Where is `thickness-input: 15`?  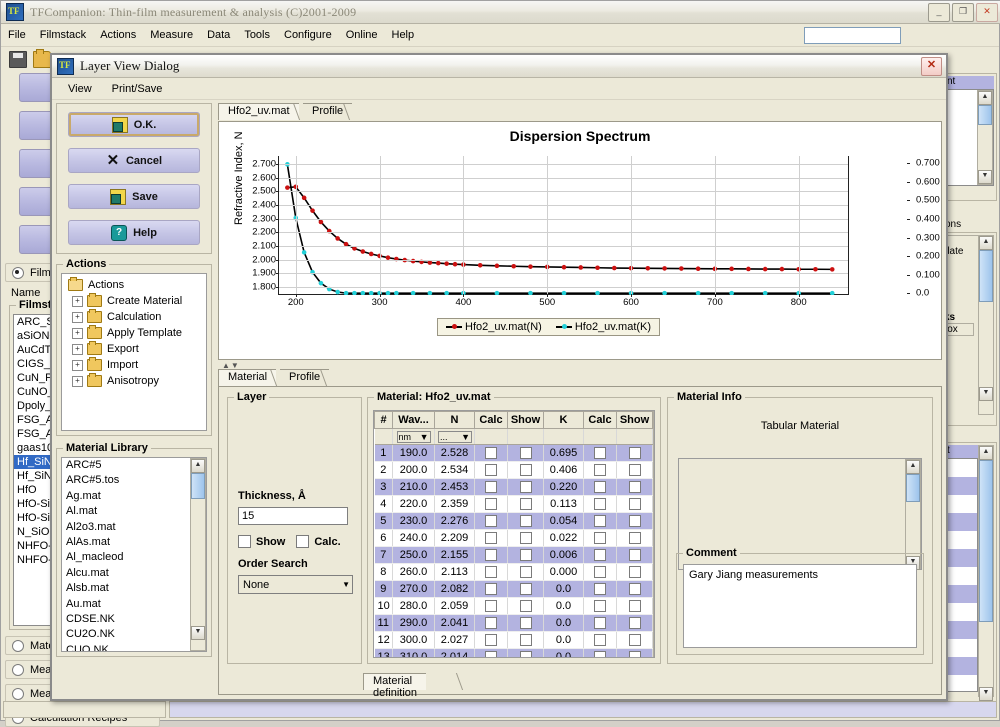
thickness-input: 15 is located at coordinates (293, 516).